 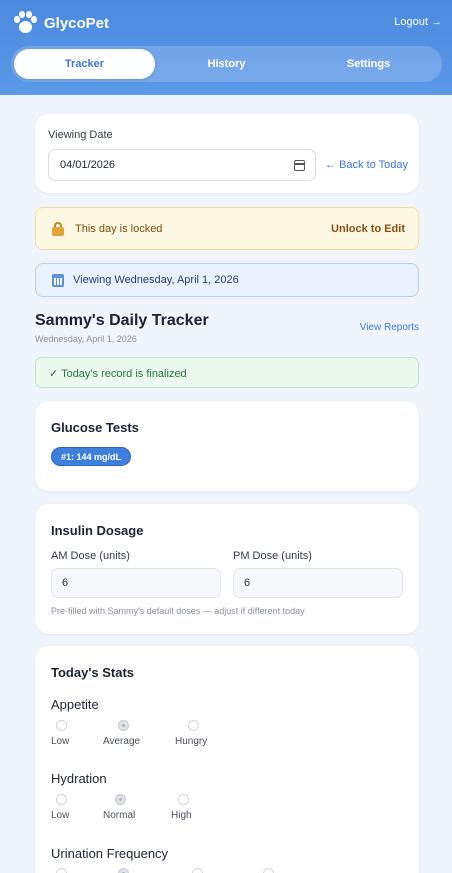 I want to click on am-dose-field: 6, so click(x=136, y=583).